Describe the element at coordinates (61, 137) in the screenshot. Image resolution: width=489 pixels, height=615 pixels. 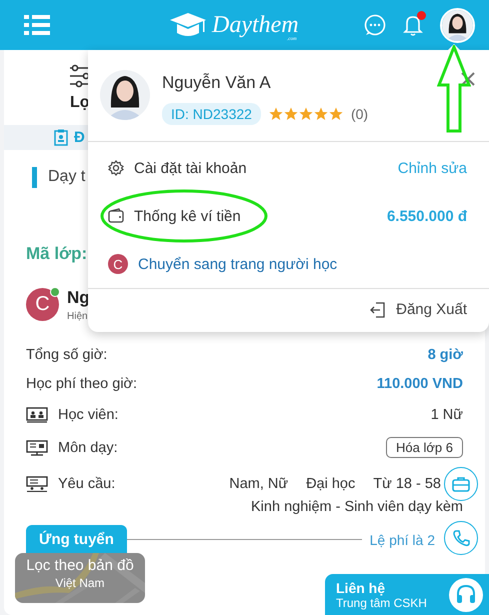
I see `clipboard-icon` at that location.